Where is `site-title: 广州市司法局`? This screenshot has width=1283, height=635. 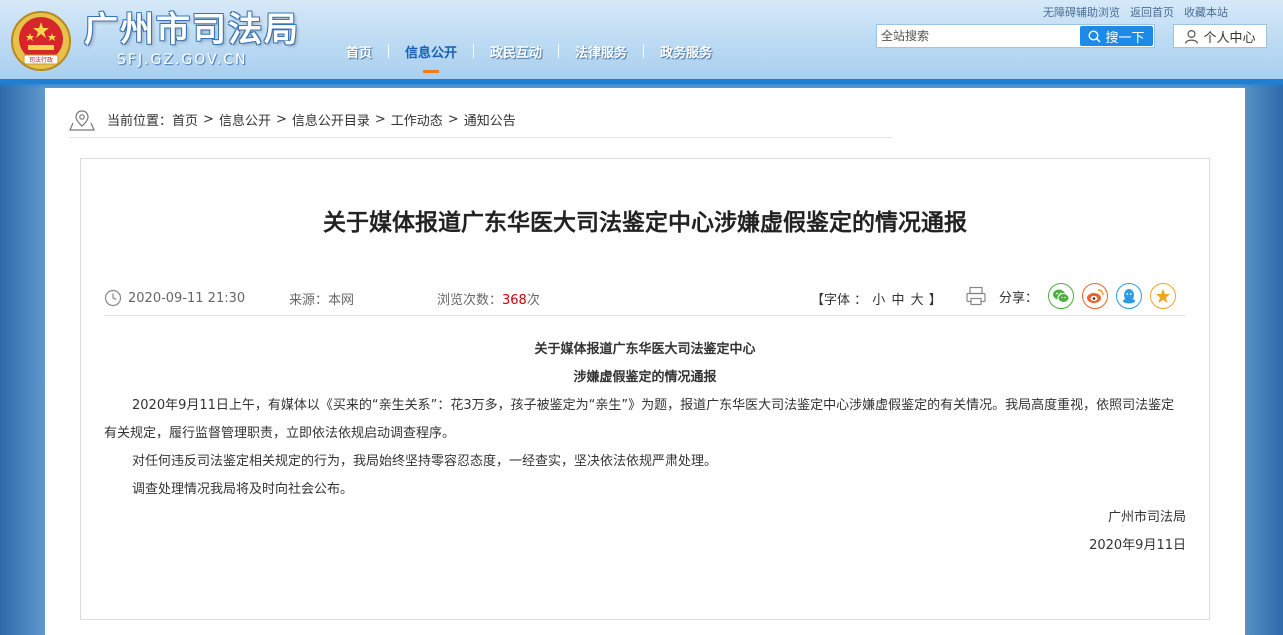 site-title: 广州市司法局 is located at coordinates (192, 30).